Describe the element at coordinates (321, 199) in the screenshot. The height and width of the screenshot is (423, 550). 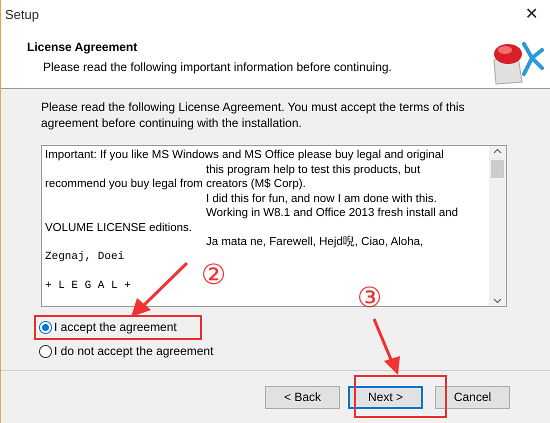
I see `license-text-line: I did this for fun, and now I am done with this.` at that location.